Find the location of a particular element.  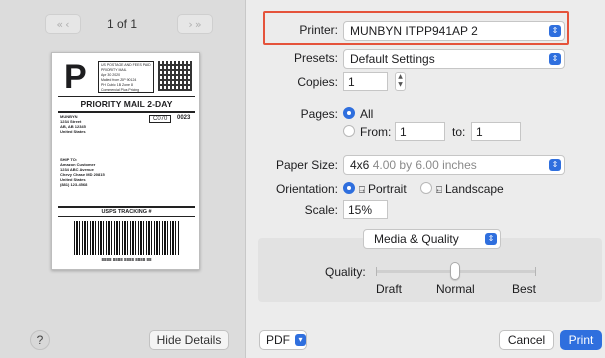

route-number: 0023 is located at coordinates (184, 118).